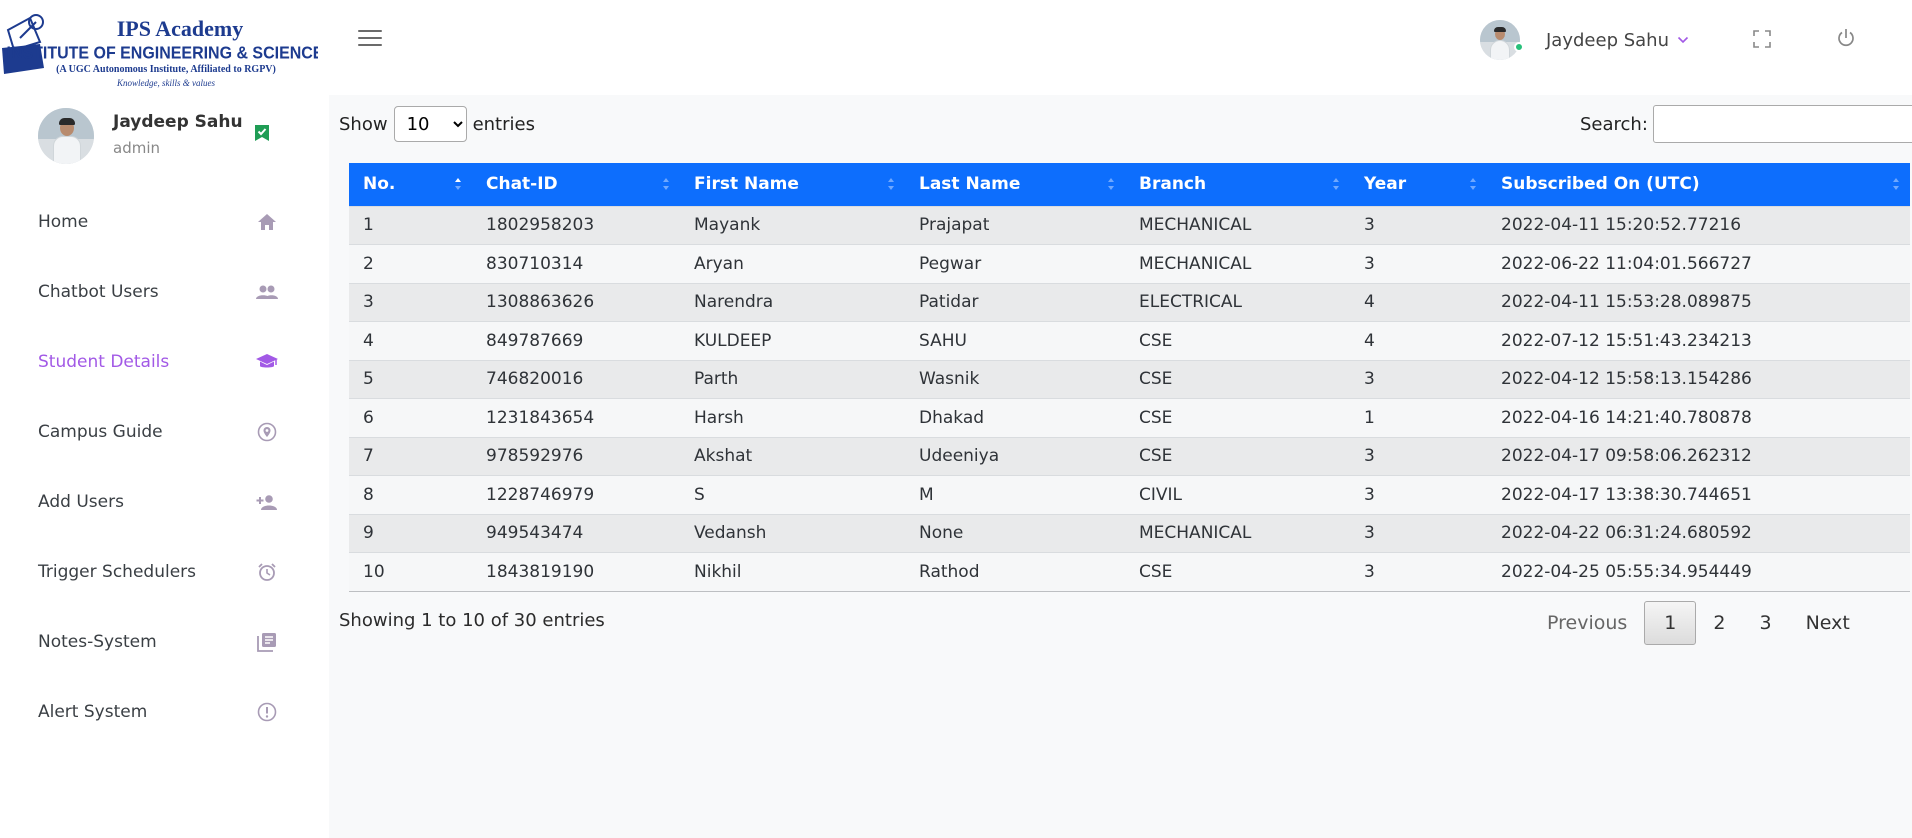 This screenshot has width=1912, height=838. Describe the element at coordinates (158, 222) in the screenshot. I see `sidebar-item-home: Home` at that location.